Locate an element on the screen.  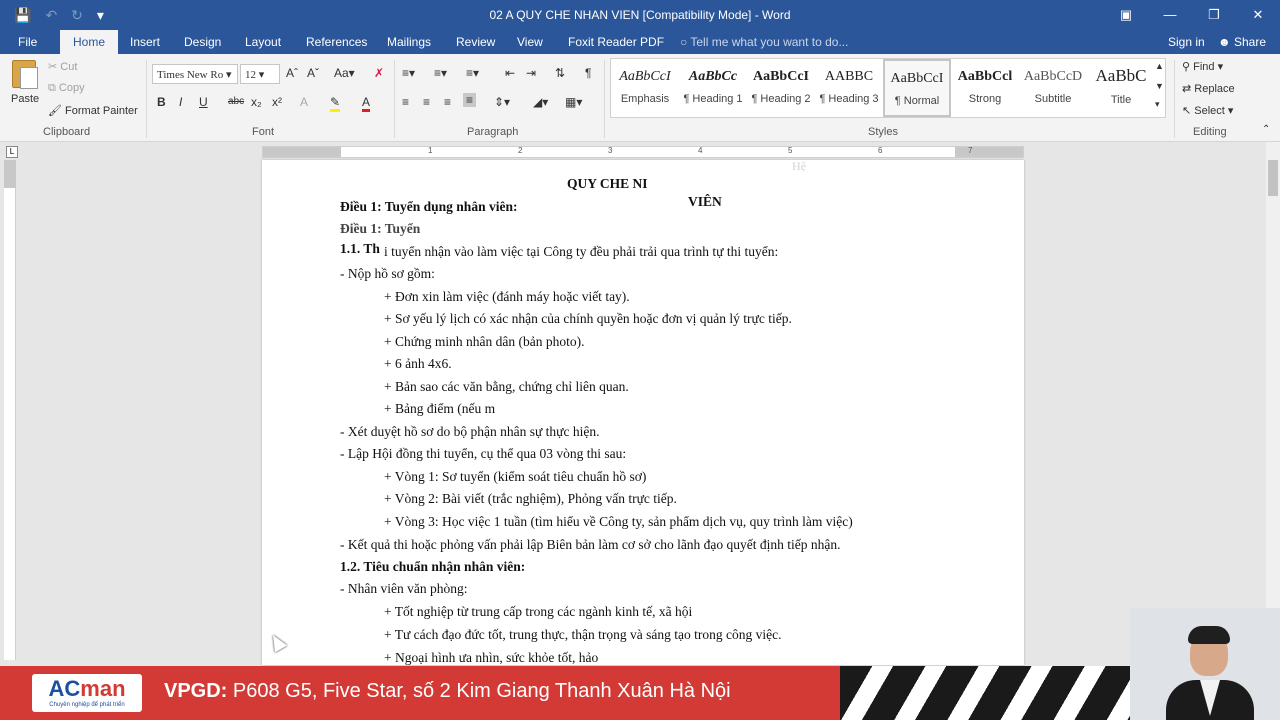
cut-button: ✂ Cut is located at coordinates (62, 66).